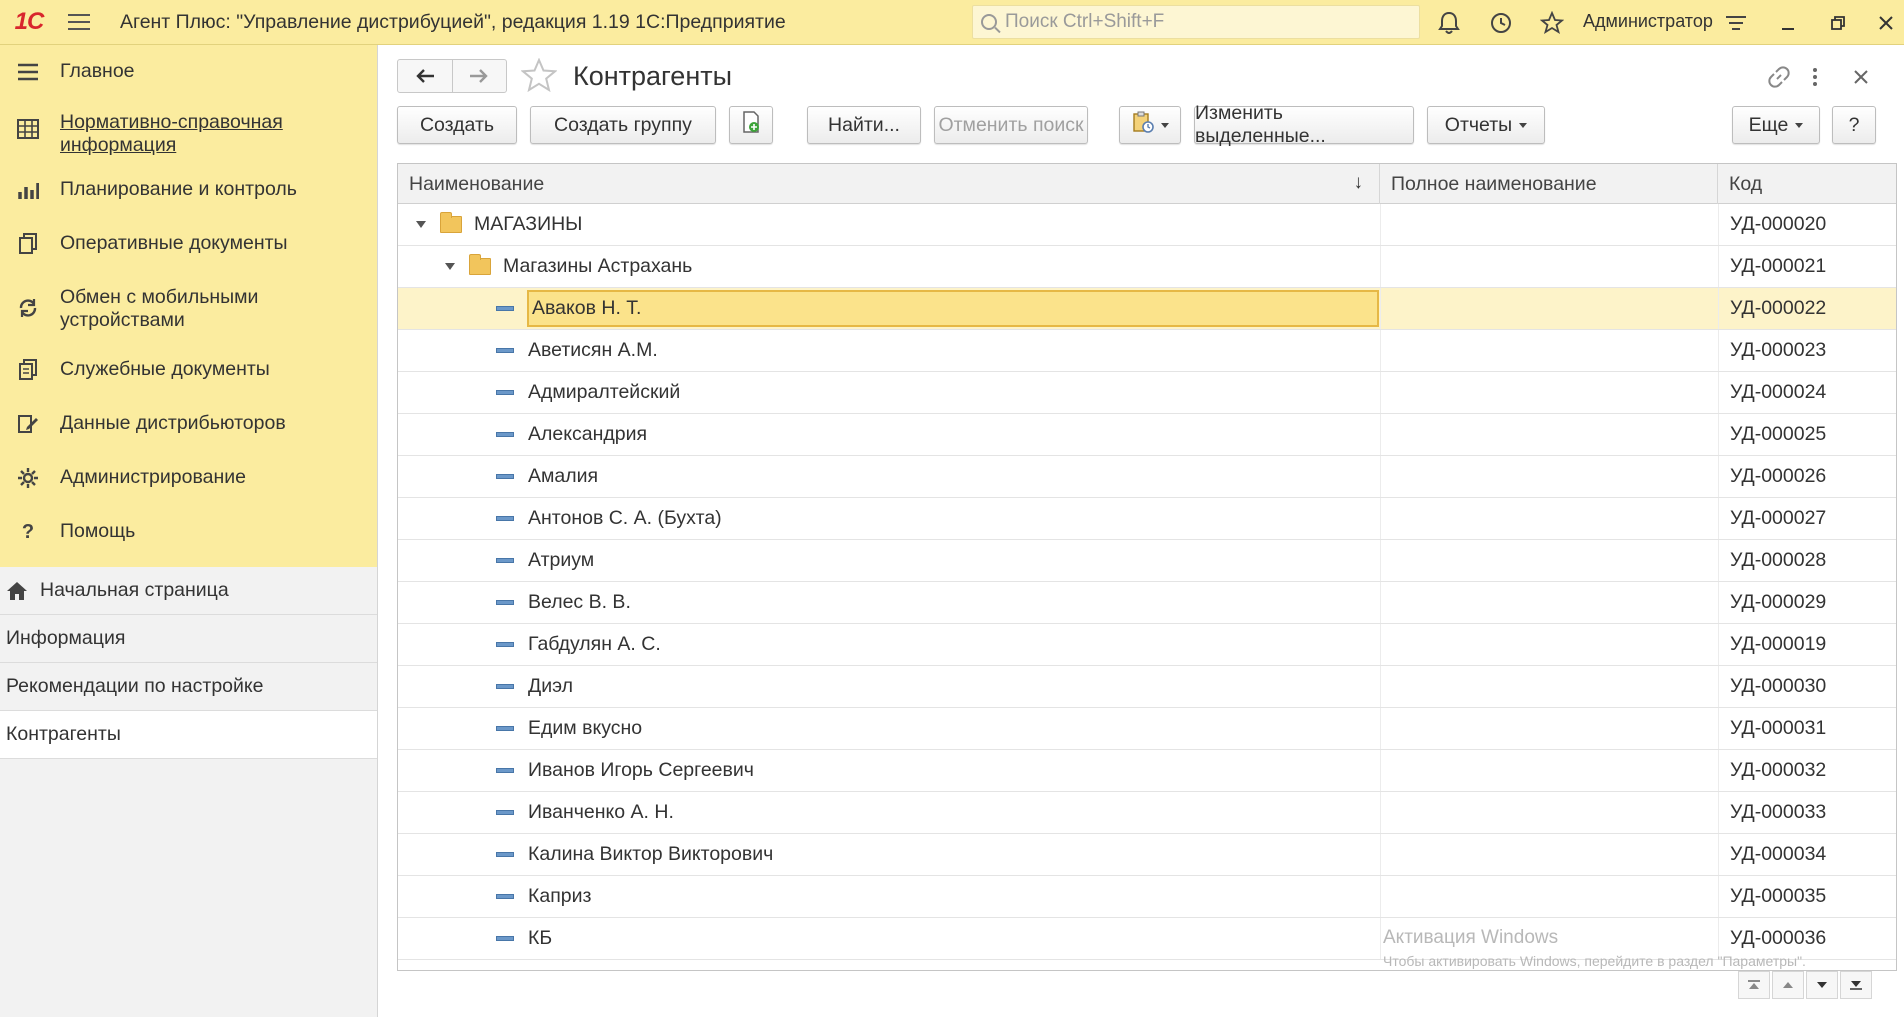 Image resolution: width=1904 pixels, height=1017 pixels. Describe the element at coordinates (1648, 21) in the screenshot. I see `current-user: Администратор` at that location.